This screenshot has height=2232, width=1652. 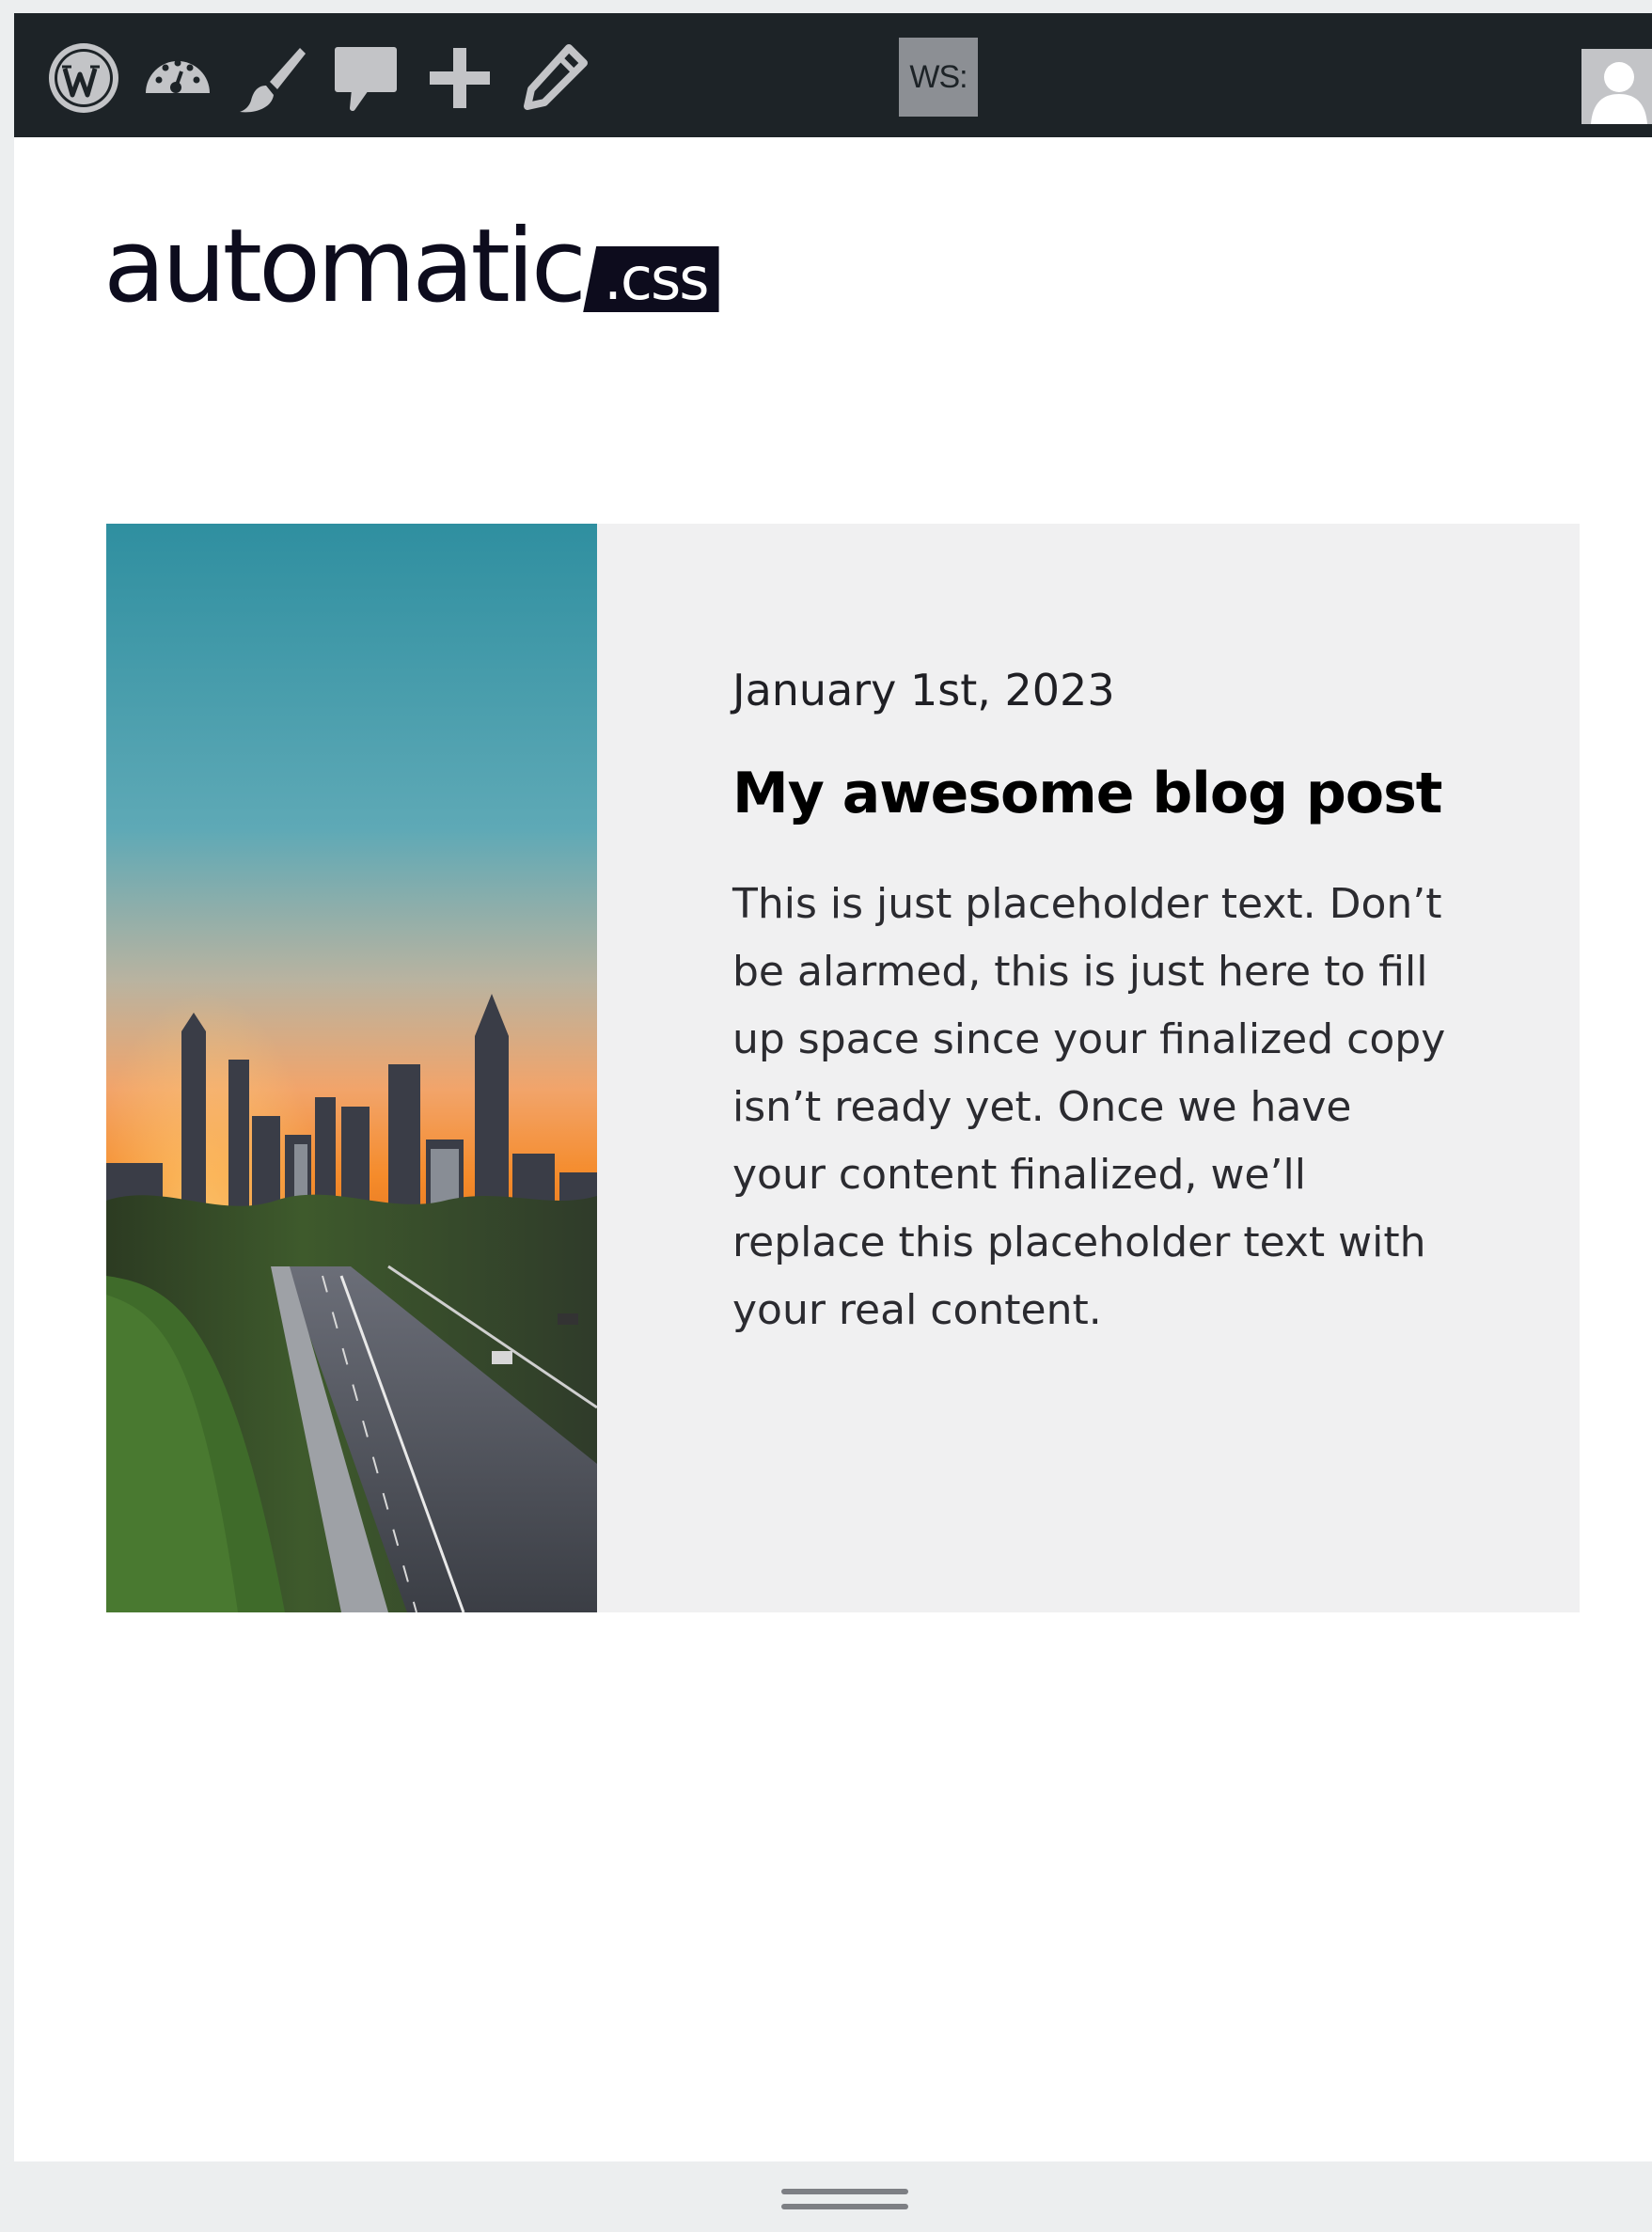 What do you see at coordinates (833, 75) in the screenshot?
I see `admin-toolbar: WS:` at bounding box center [833, 75].